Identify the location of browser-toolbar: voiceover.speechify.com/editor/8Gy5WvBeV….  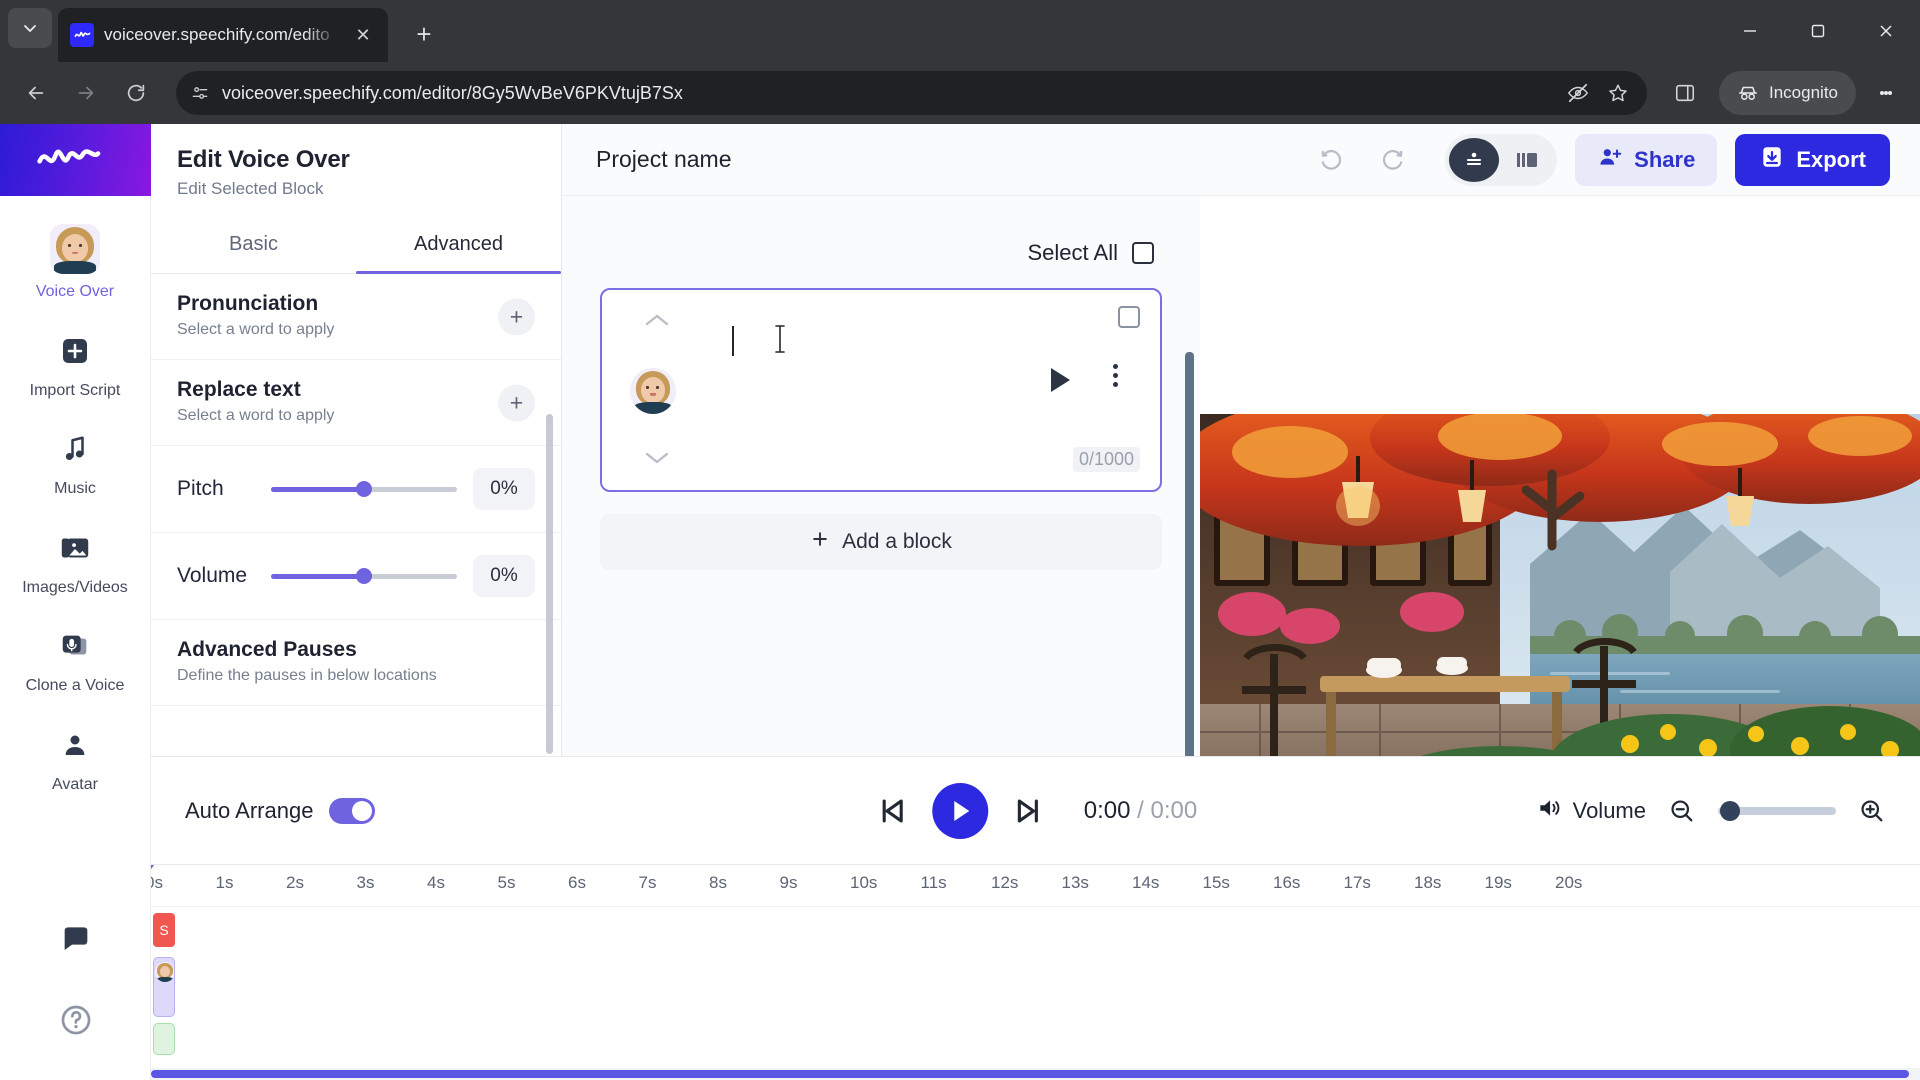
(960, 93).